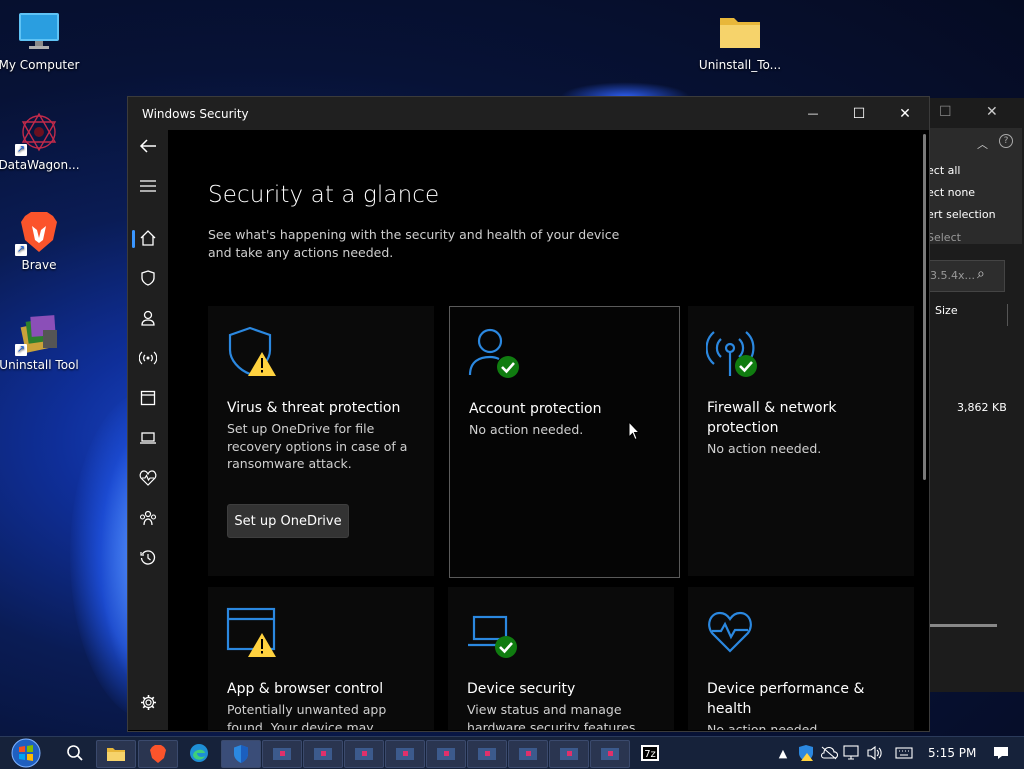  Describe the element at coordinates (492, 633) in the screenshot. I see `laptop-check-icon` at that location.